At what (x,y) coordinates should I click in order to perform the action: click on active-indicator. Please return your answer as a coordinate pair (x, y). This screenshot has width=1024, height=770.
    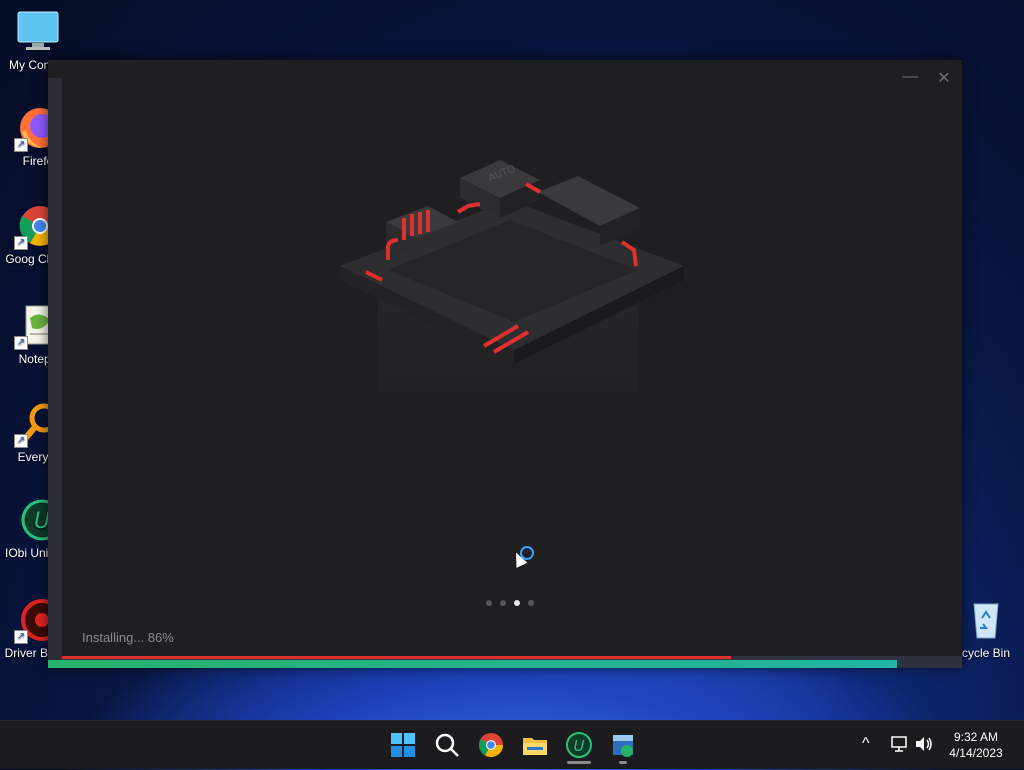
    Looking at the image, I should click on (579, 762).